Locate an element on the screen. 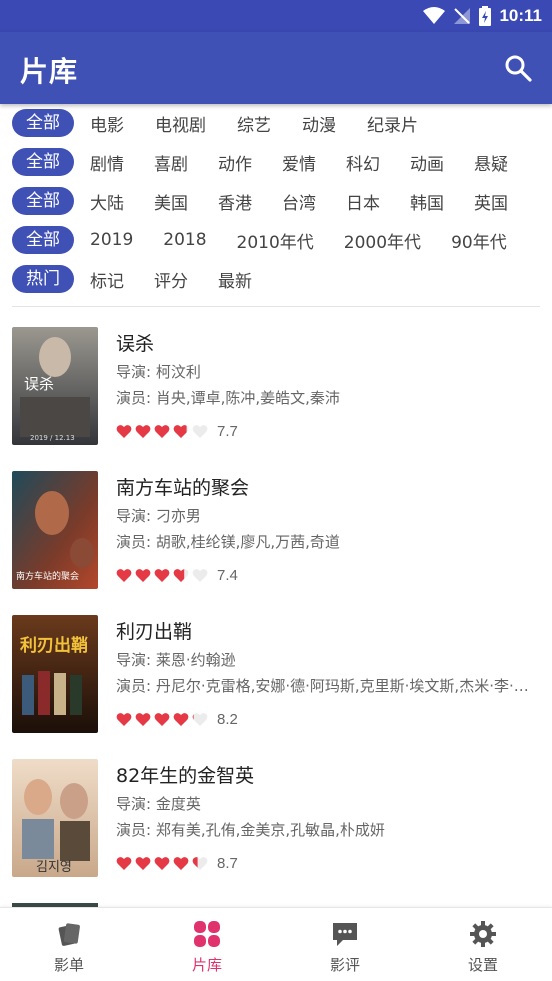 The image size is (552, 981). filter-chip: 2000年代 is located at coordinates (382, 240).